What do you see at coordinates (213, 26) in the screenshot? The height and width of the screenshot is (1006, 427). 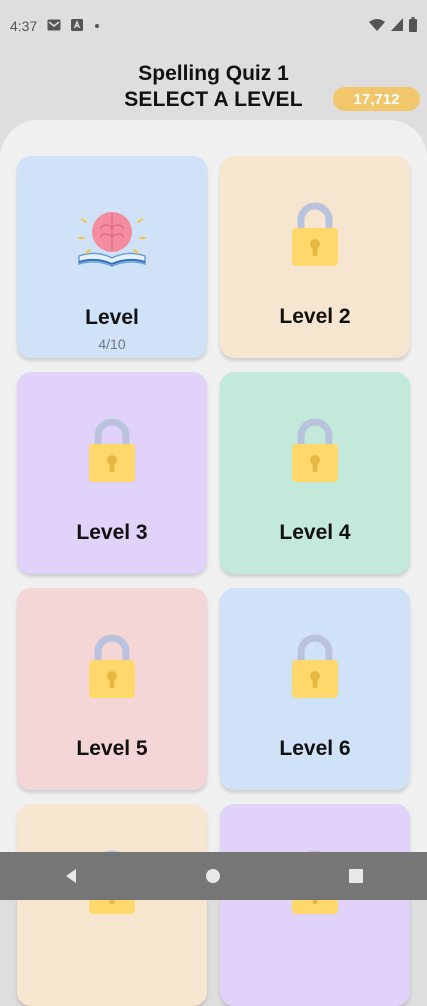 I see `status-bar: 4:37` at bounding box center [213, 26].